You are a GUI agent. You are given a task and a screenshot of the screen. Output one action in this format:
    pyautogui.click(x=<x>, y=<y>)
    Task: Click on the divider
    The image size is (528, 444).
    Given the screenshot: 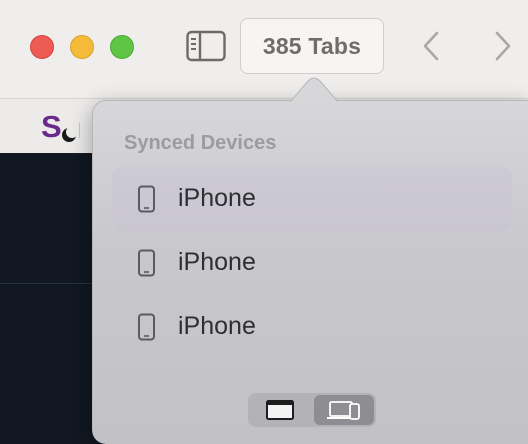 What is the action you would take?
    pyautogui.click(x=50, y=283)
    